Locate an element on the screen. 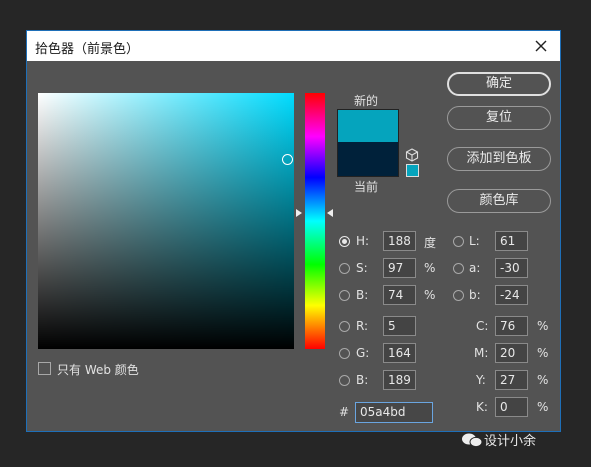 Image resolution: width=591 pixels, height=467 pixels. radio-blue is located at coordinates (344, 380).